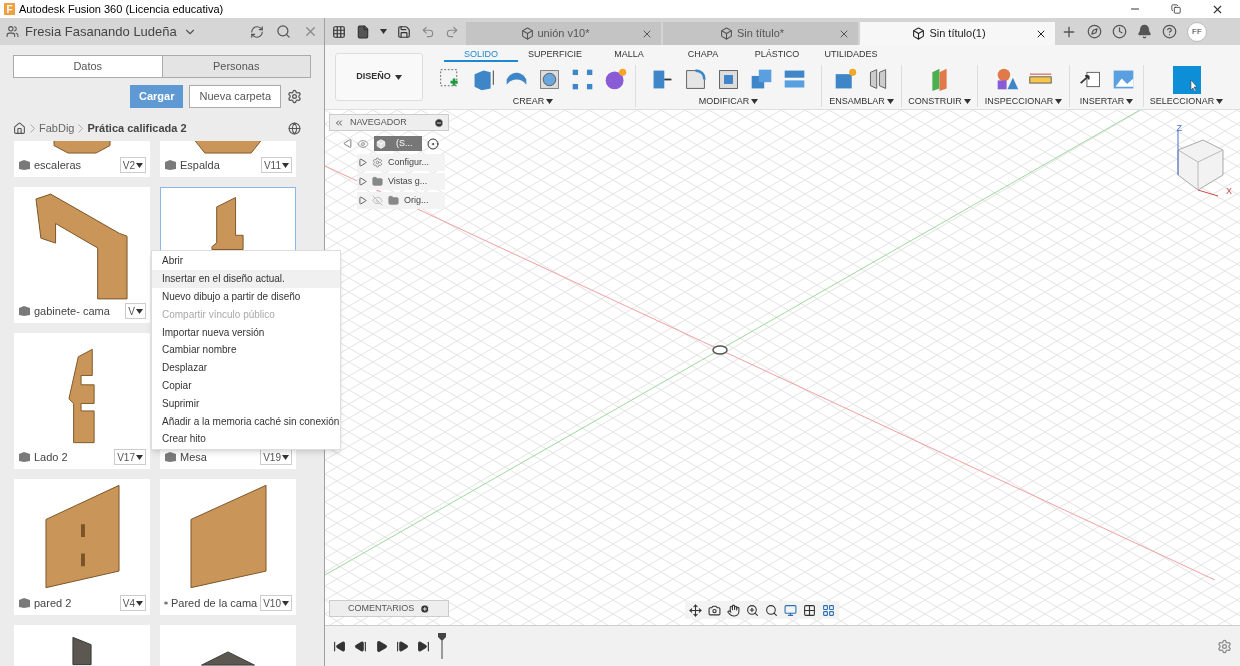  What do you see at coordinates (72, 311) in the screenshot?
I see `file-name: gabinete- cama` at bounding box center [72, 311].